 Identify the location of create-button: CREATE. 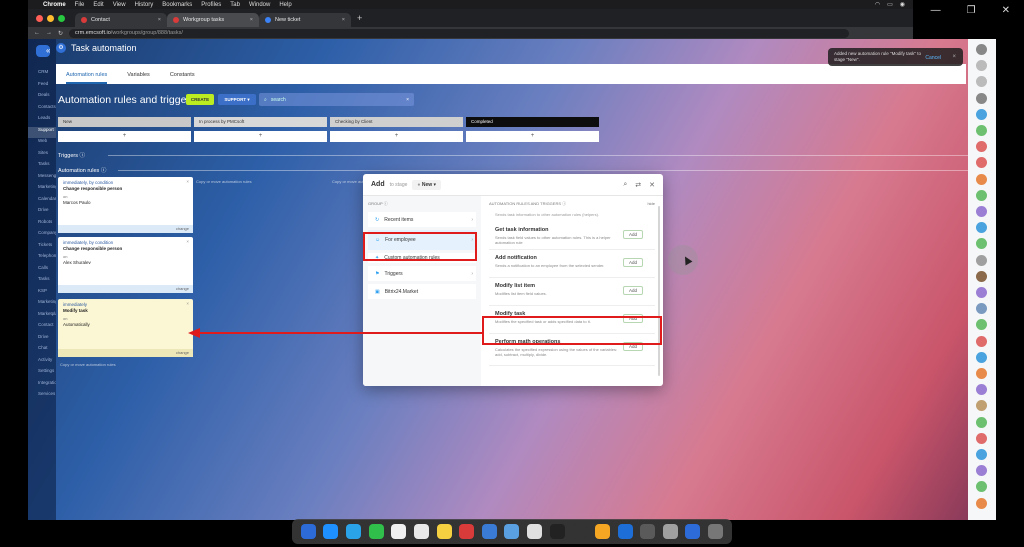
(200, 99).